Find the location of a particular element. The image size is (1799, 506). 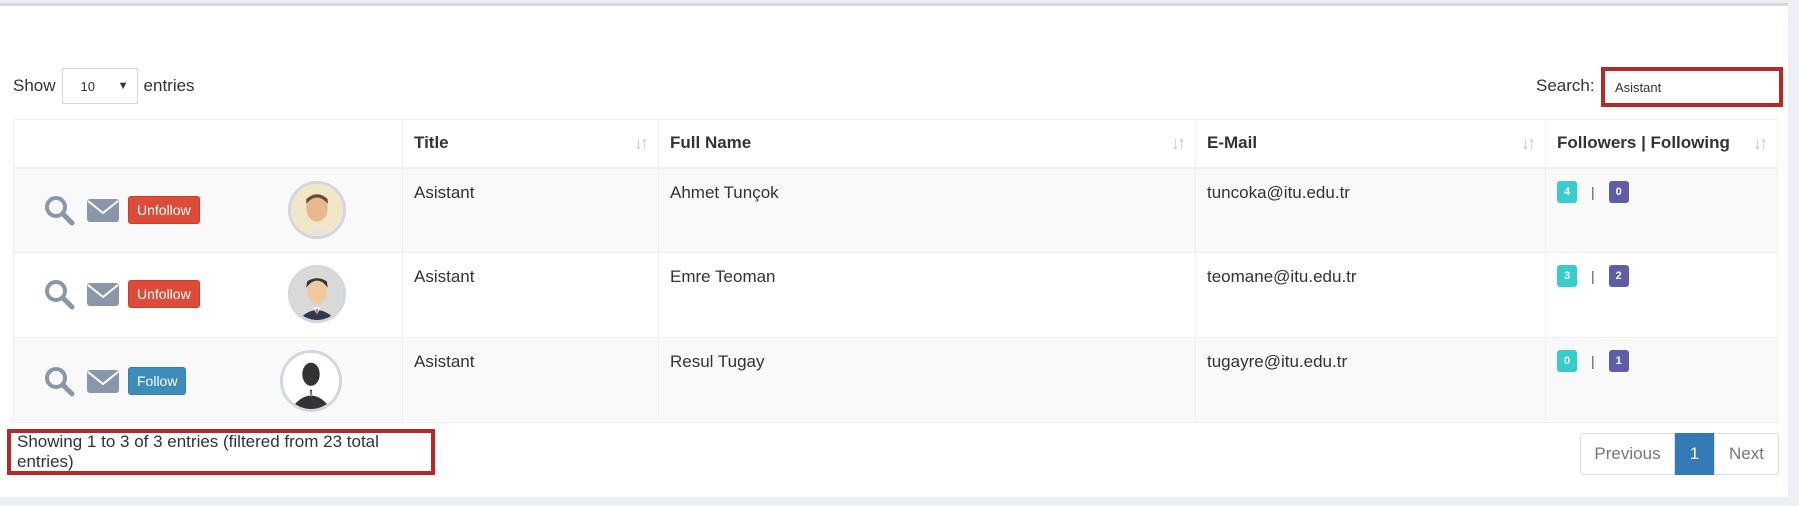

full-name-cell: Emre Teoman is located at coordinates (927, 295).